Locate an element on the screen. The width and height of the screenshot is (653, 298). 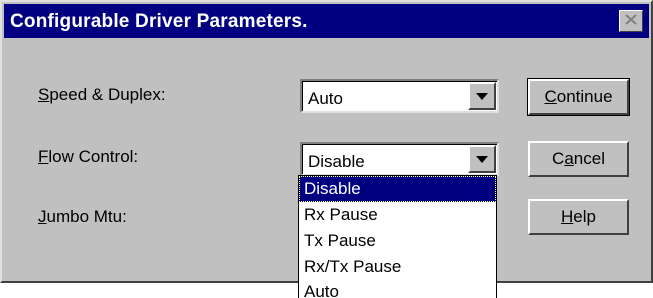
speed-duplex-dropdown-button is located at coordinates (482, 96).